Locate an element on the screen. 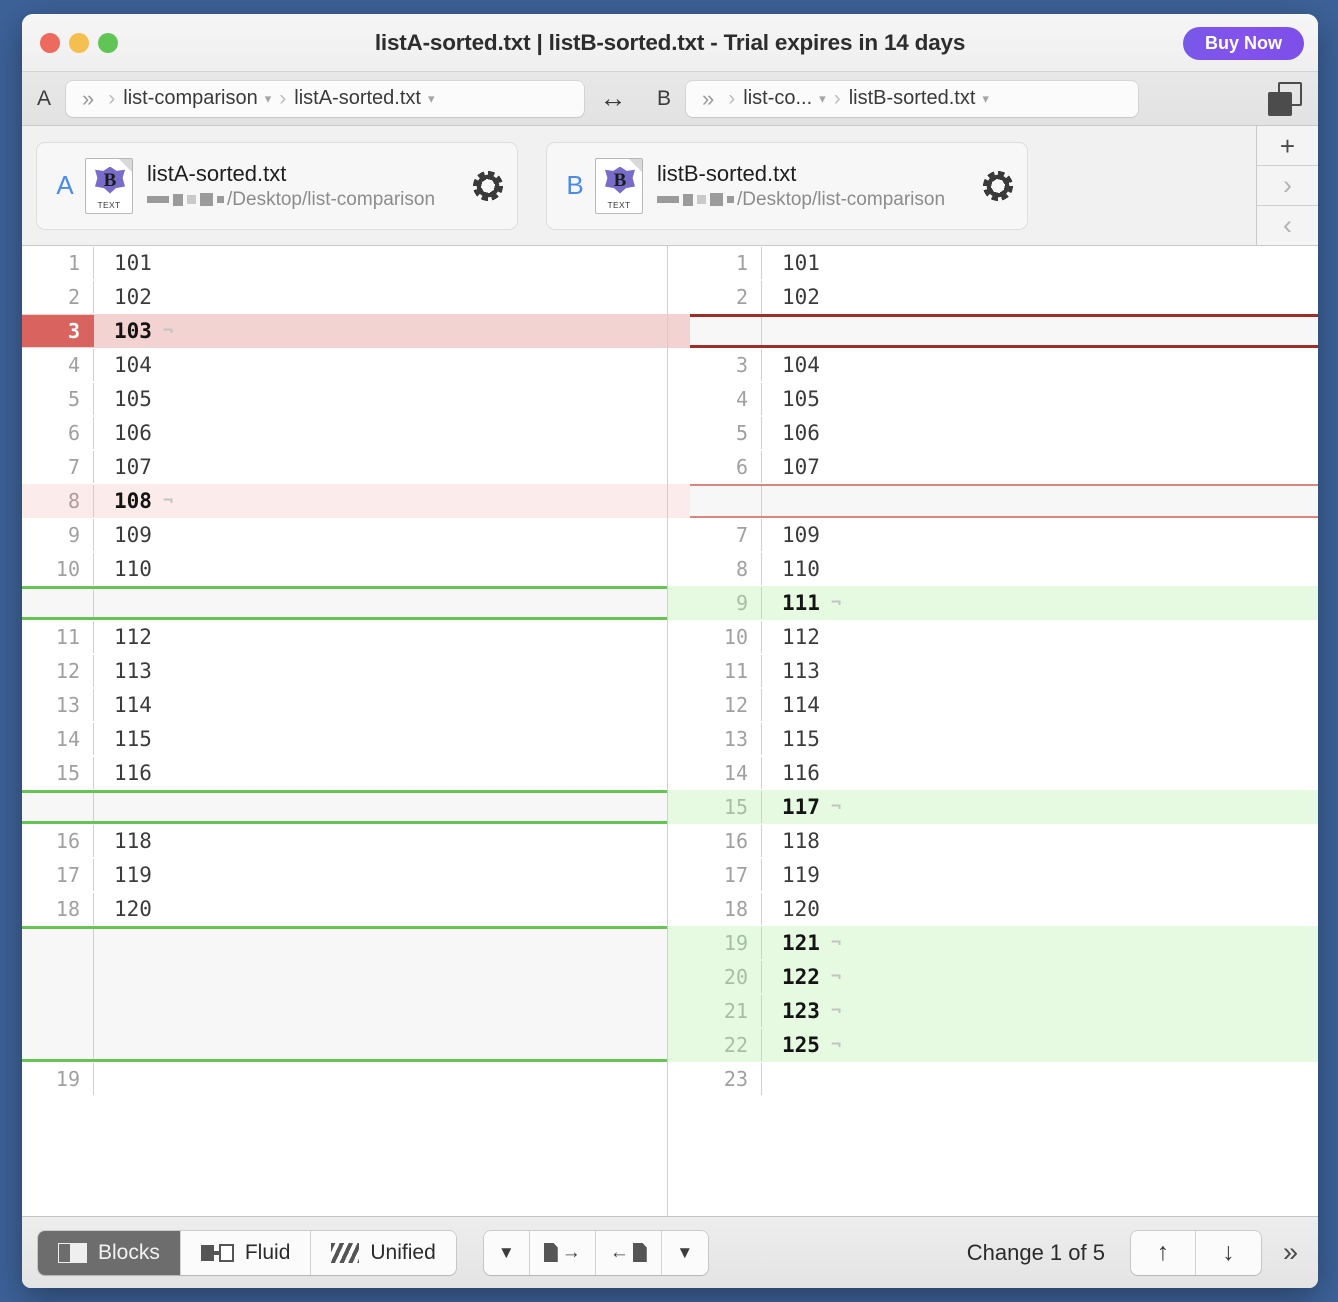  apply-menu-left-button: ▼ is located at coordinates (506, 1252).